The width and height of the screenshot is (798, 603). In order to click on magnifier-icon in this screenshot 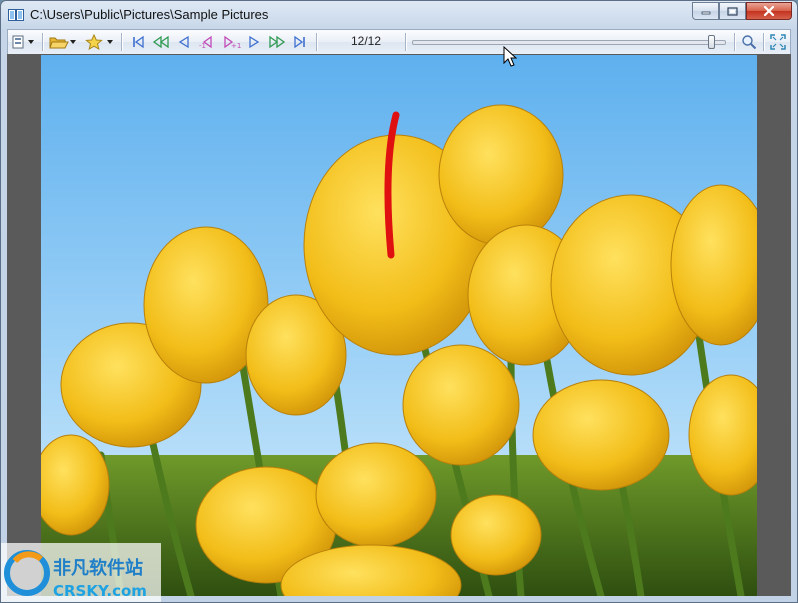, I will do `click(749, 42)`.